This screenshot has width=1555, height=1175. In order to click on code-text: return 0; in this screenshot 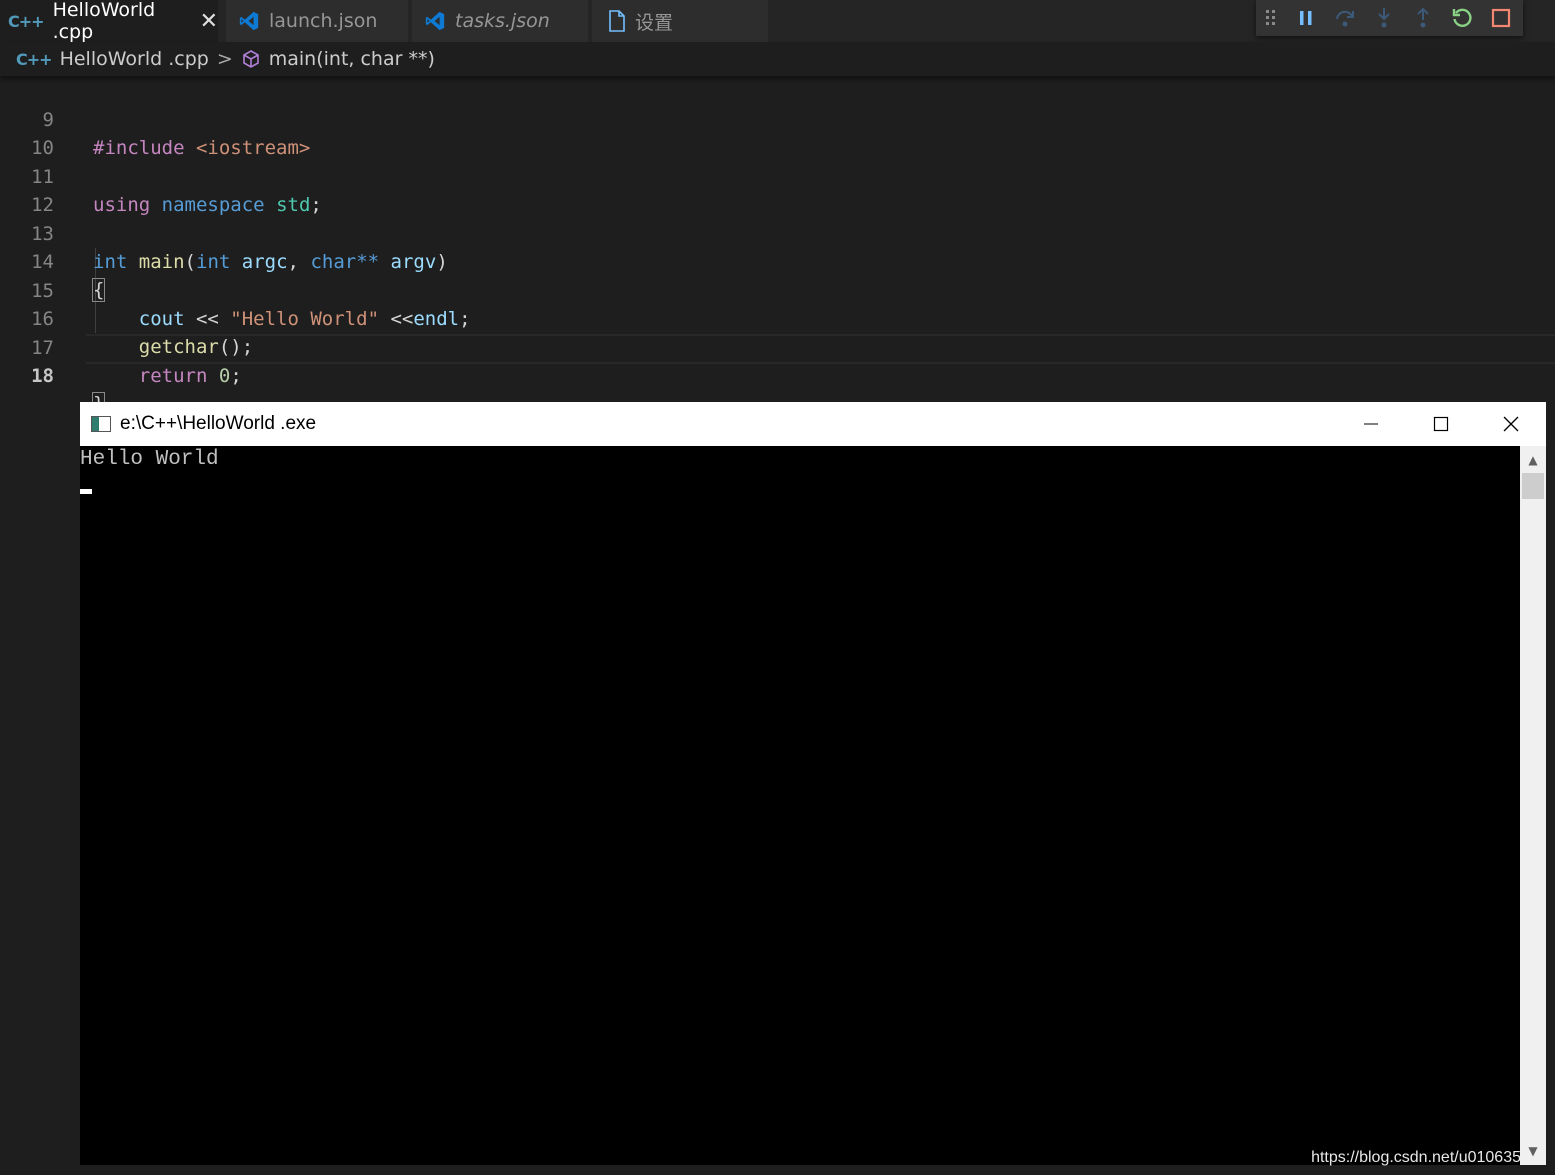, I will do `click(190, 376)`.